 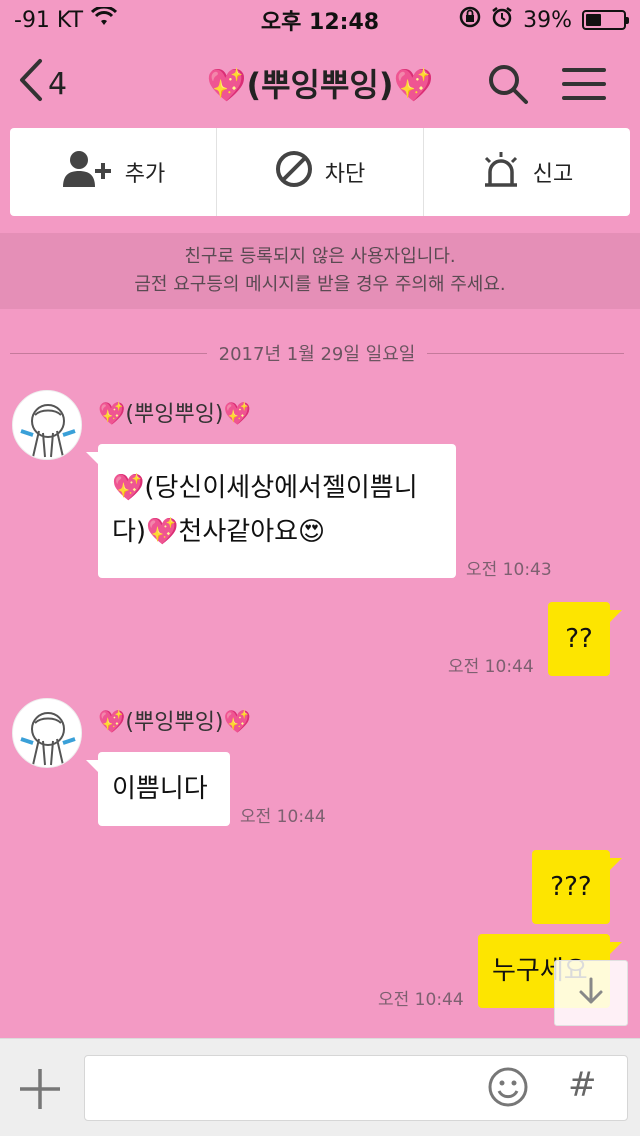 What do you see at coordinates (287, 1086) in the screenshot?
I see `message-input` at bounding box center [287, 1086].